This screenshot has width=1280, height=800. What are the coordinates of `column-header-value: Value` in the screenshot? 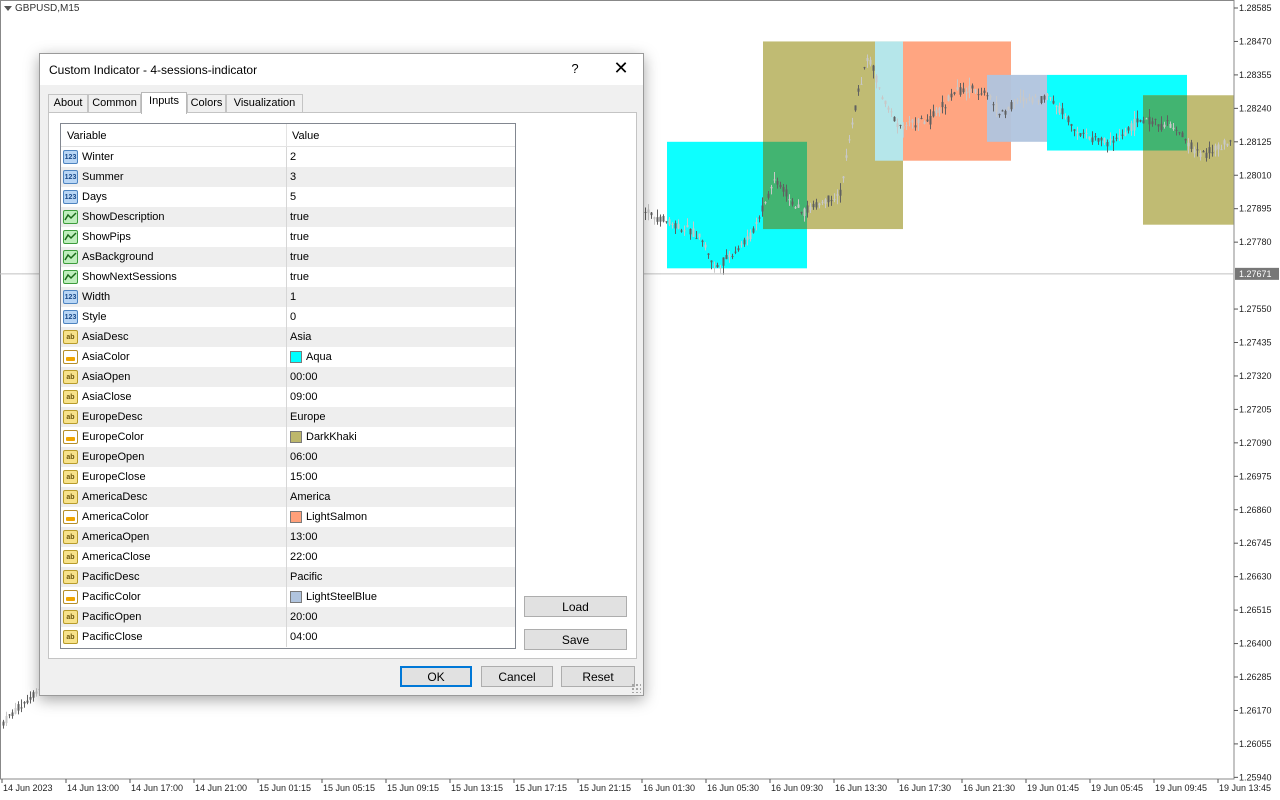 It's located at (305, 136).